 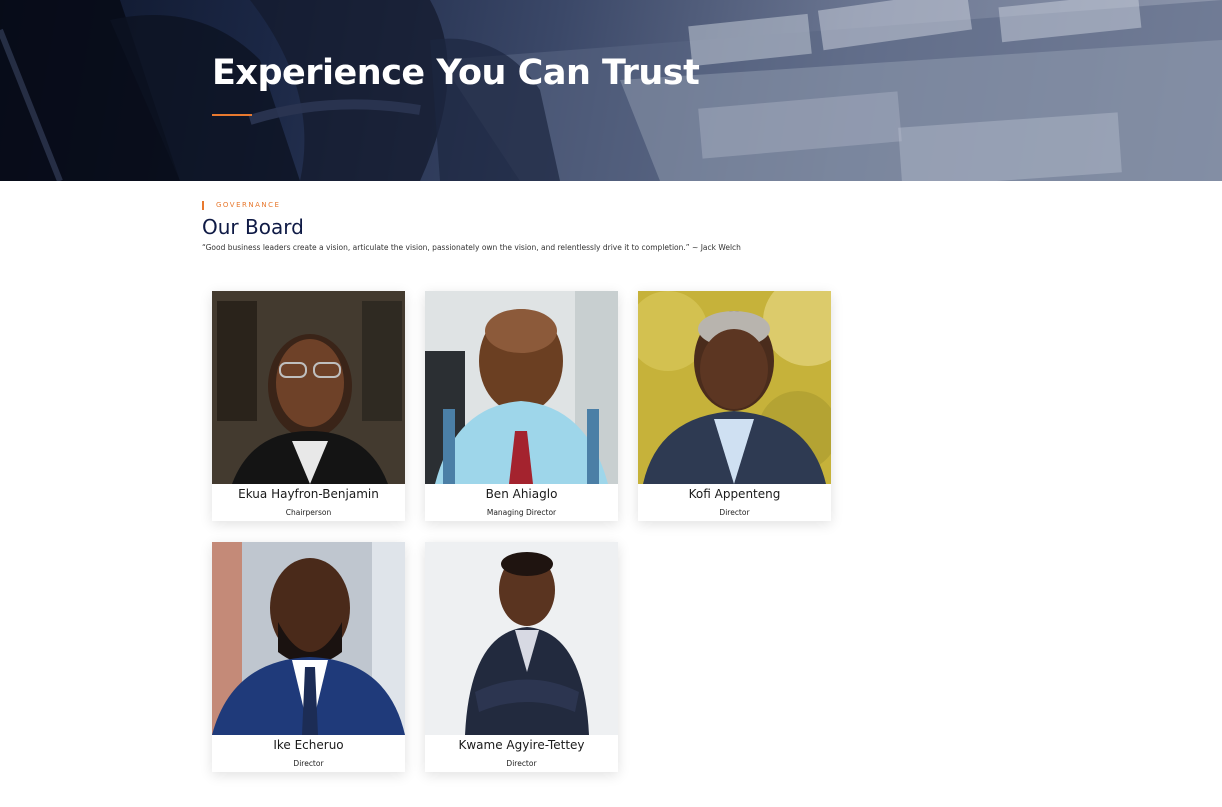 I want to click on board-member-name: Ike Echeruo, so click(x=308, y=745).